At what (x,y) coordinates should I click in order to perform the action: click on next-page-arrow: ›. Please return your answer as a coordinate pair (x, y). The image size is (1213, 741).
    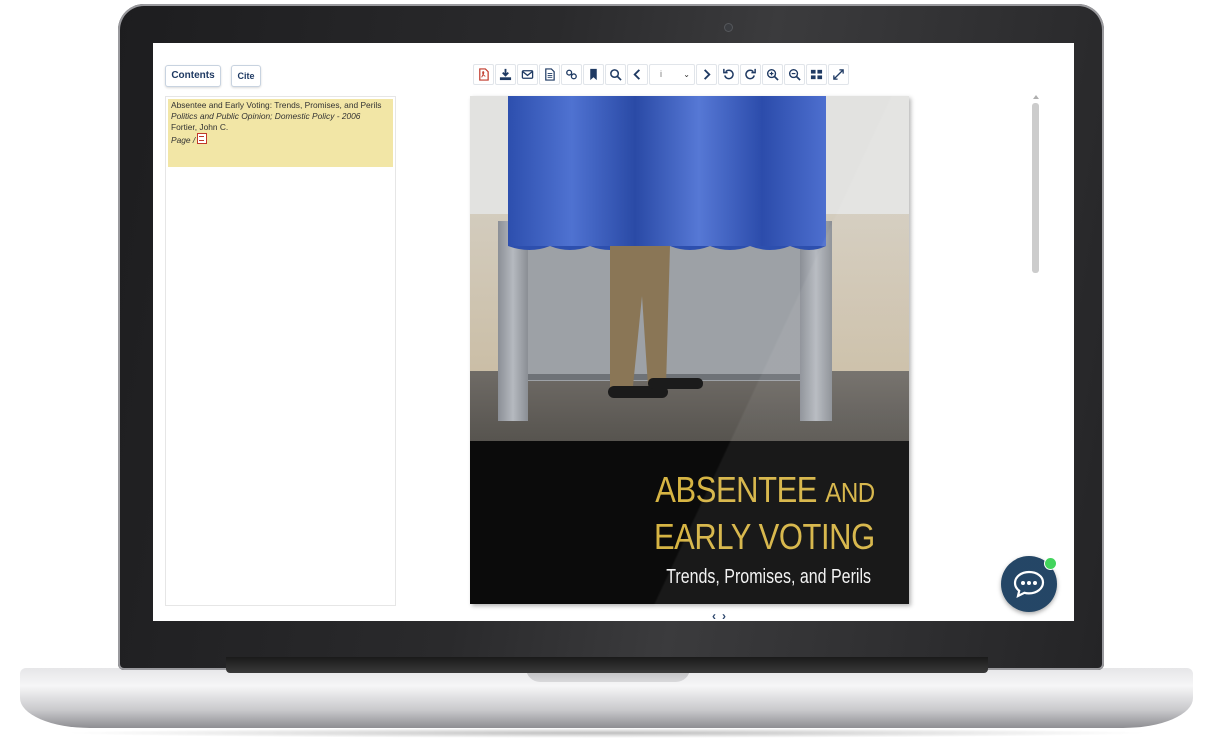
    Looking at the image, I should click on (724, 615).